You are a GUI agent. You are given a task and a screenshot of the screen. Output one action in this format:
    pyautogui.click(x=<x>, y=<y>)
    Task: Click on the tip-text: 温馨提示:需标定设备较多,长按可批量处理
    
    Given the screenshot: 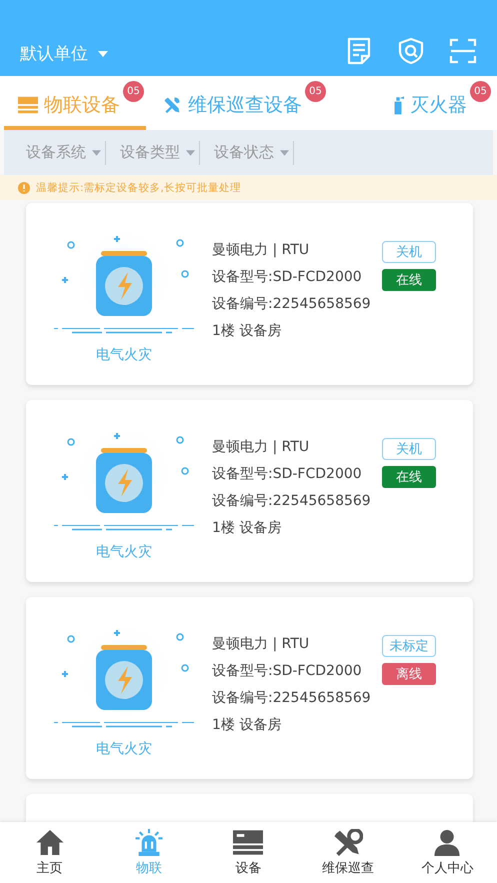 What is the action you would take?
    pyautogui.click(x=138, y=187)
    